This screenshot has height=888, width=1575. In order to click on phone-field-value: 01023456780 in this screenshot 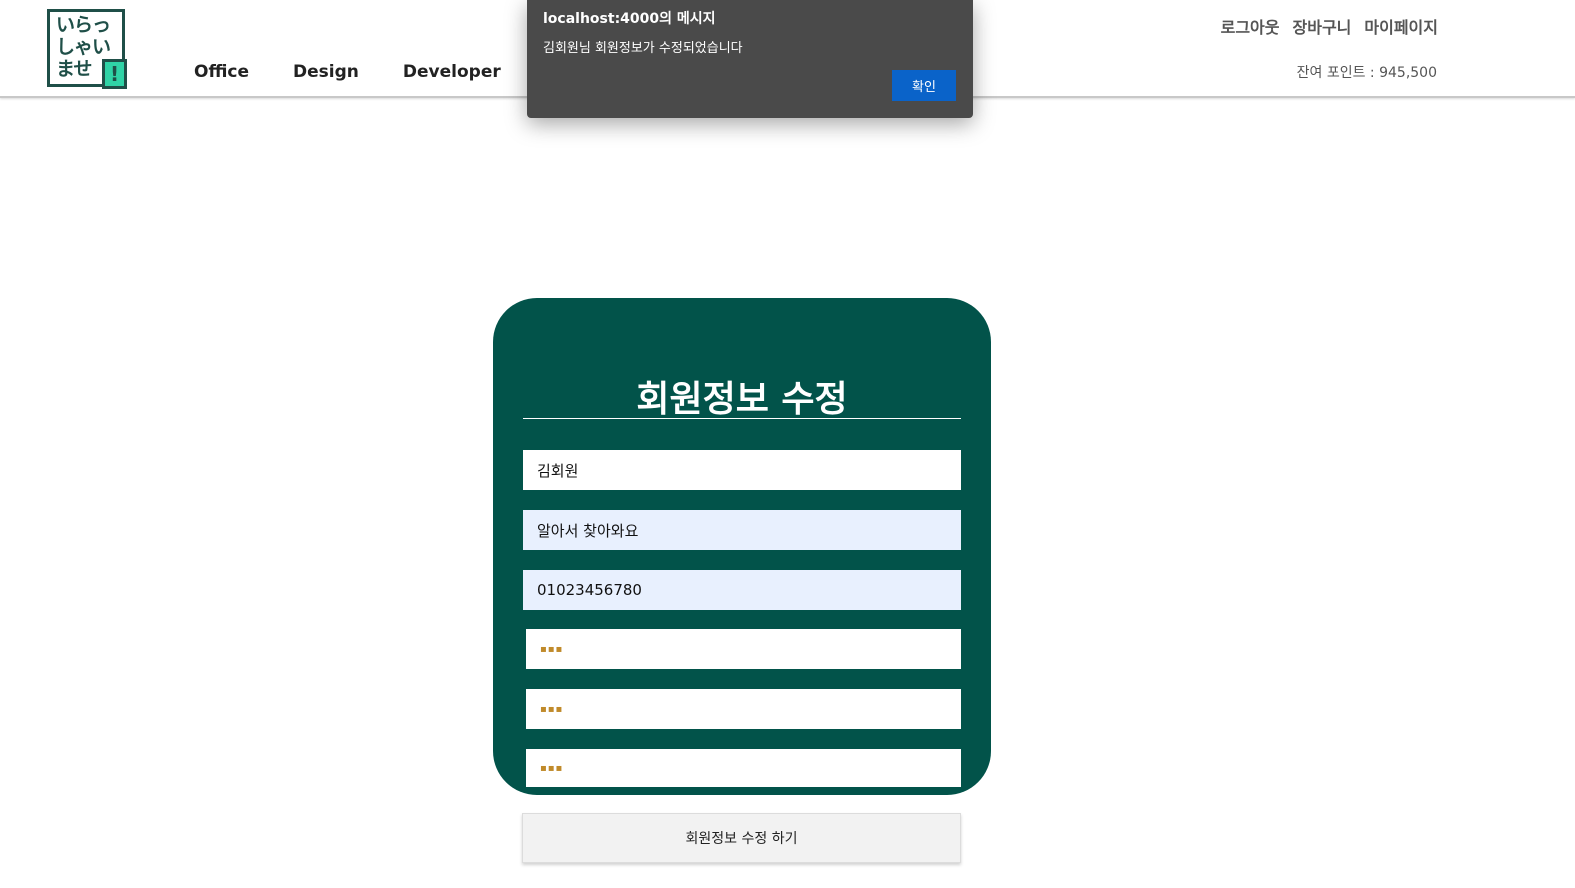, I will do `click(589, 590)`.